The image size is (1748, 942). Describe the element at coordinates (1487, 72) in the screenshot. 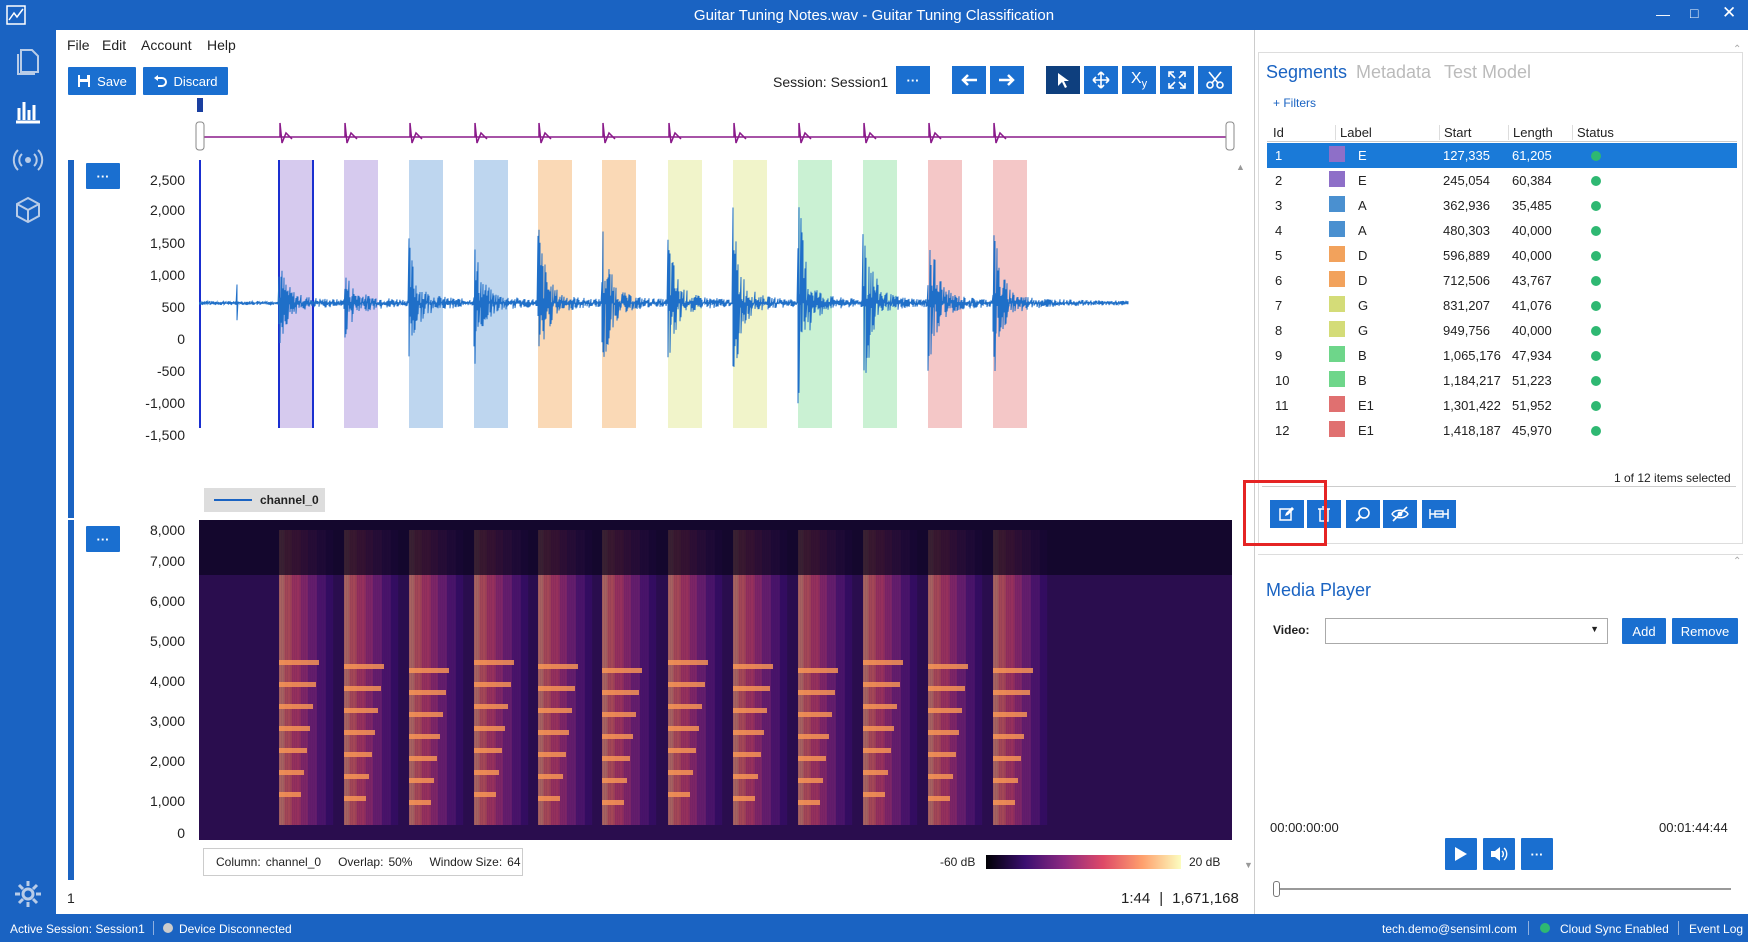

I see `tab-test-model: Test Model` at that location.